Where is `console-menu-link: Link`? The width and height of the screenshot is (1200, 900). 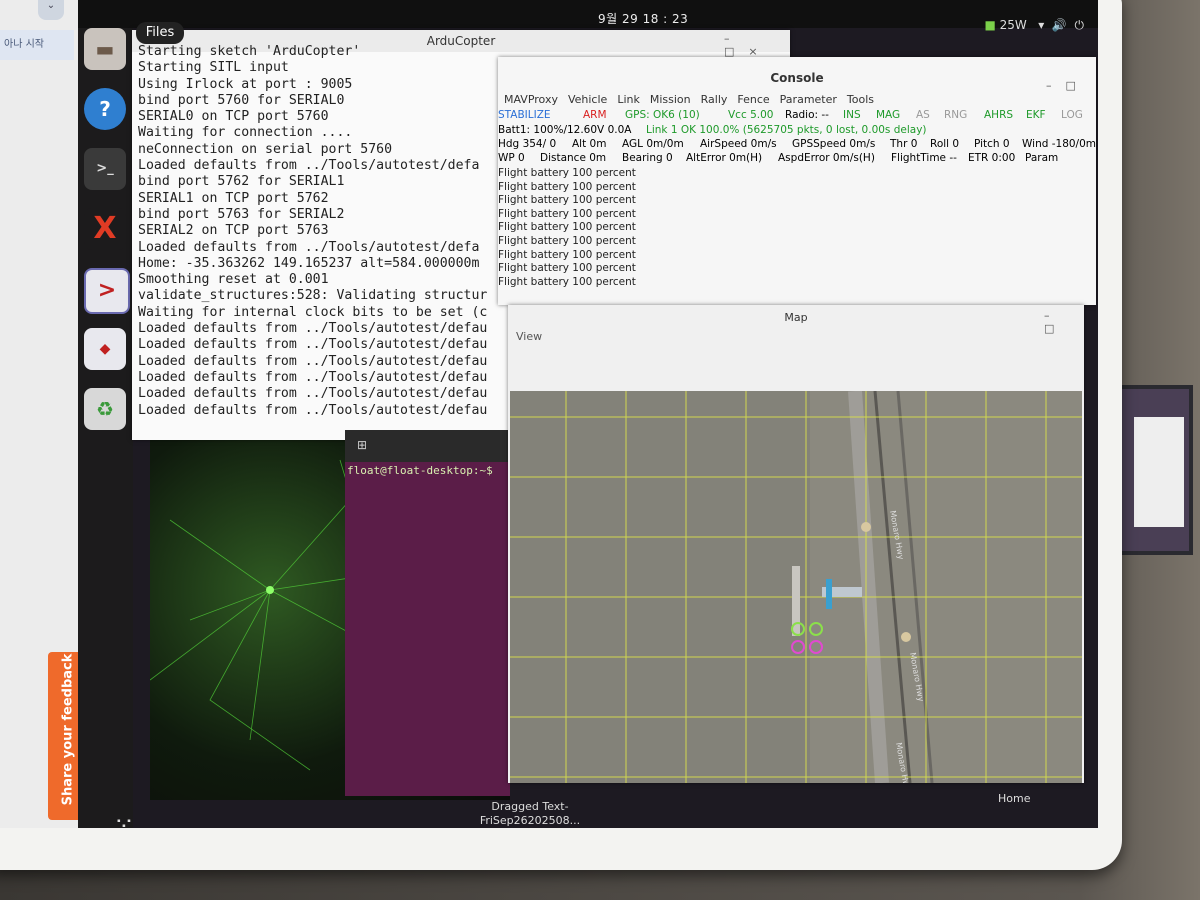
console-menu-link: Link is located at coordinates (628, 99).